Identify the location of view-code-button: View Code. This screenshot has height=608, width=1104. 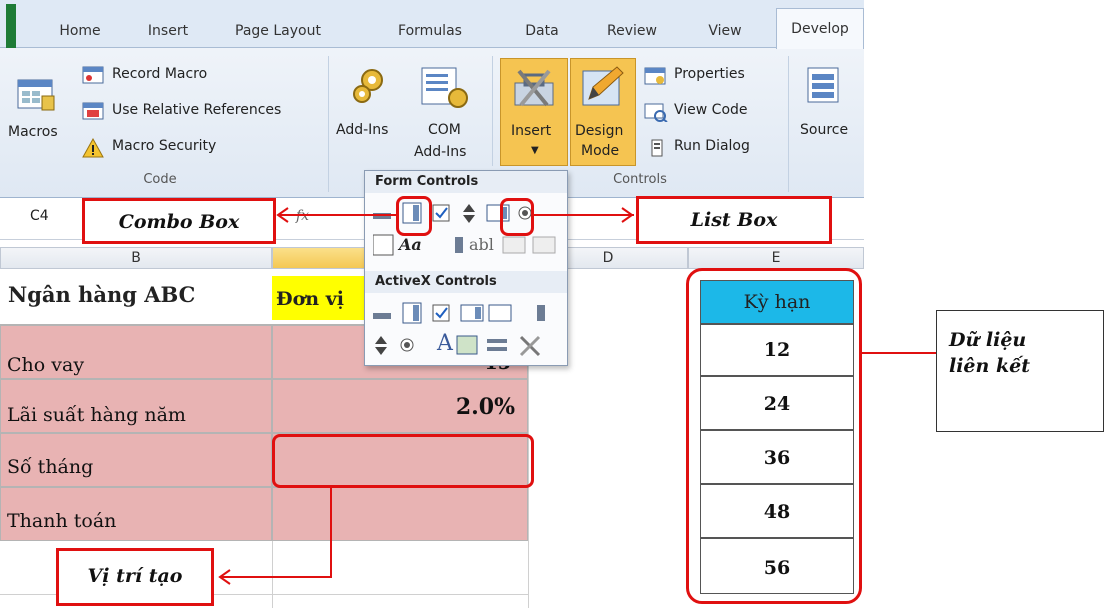
(709, 112).